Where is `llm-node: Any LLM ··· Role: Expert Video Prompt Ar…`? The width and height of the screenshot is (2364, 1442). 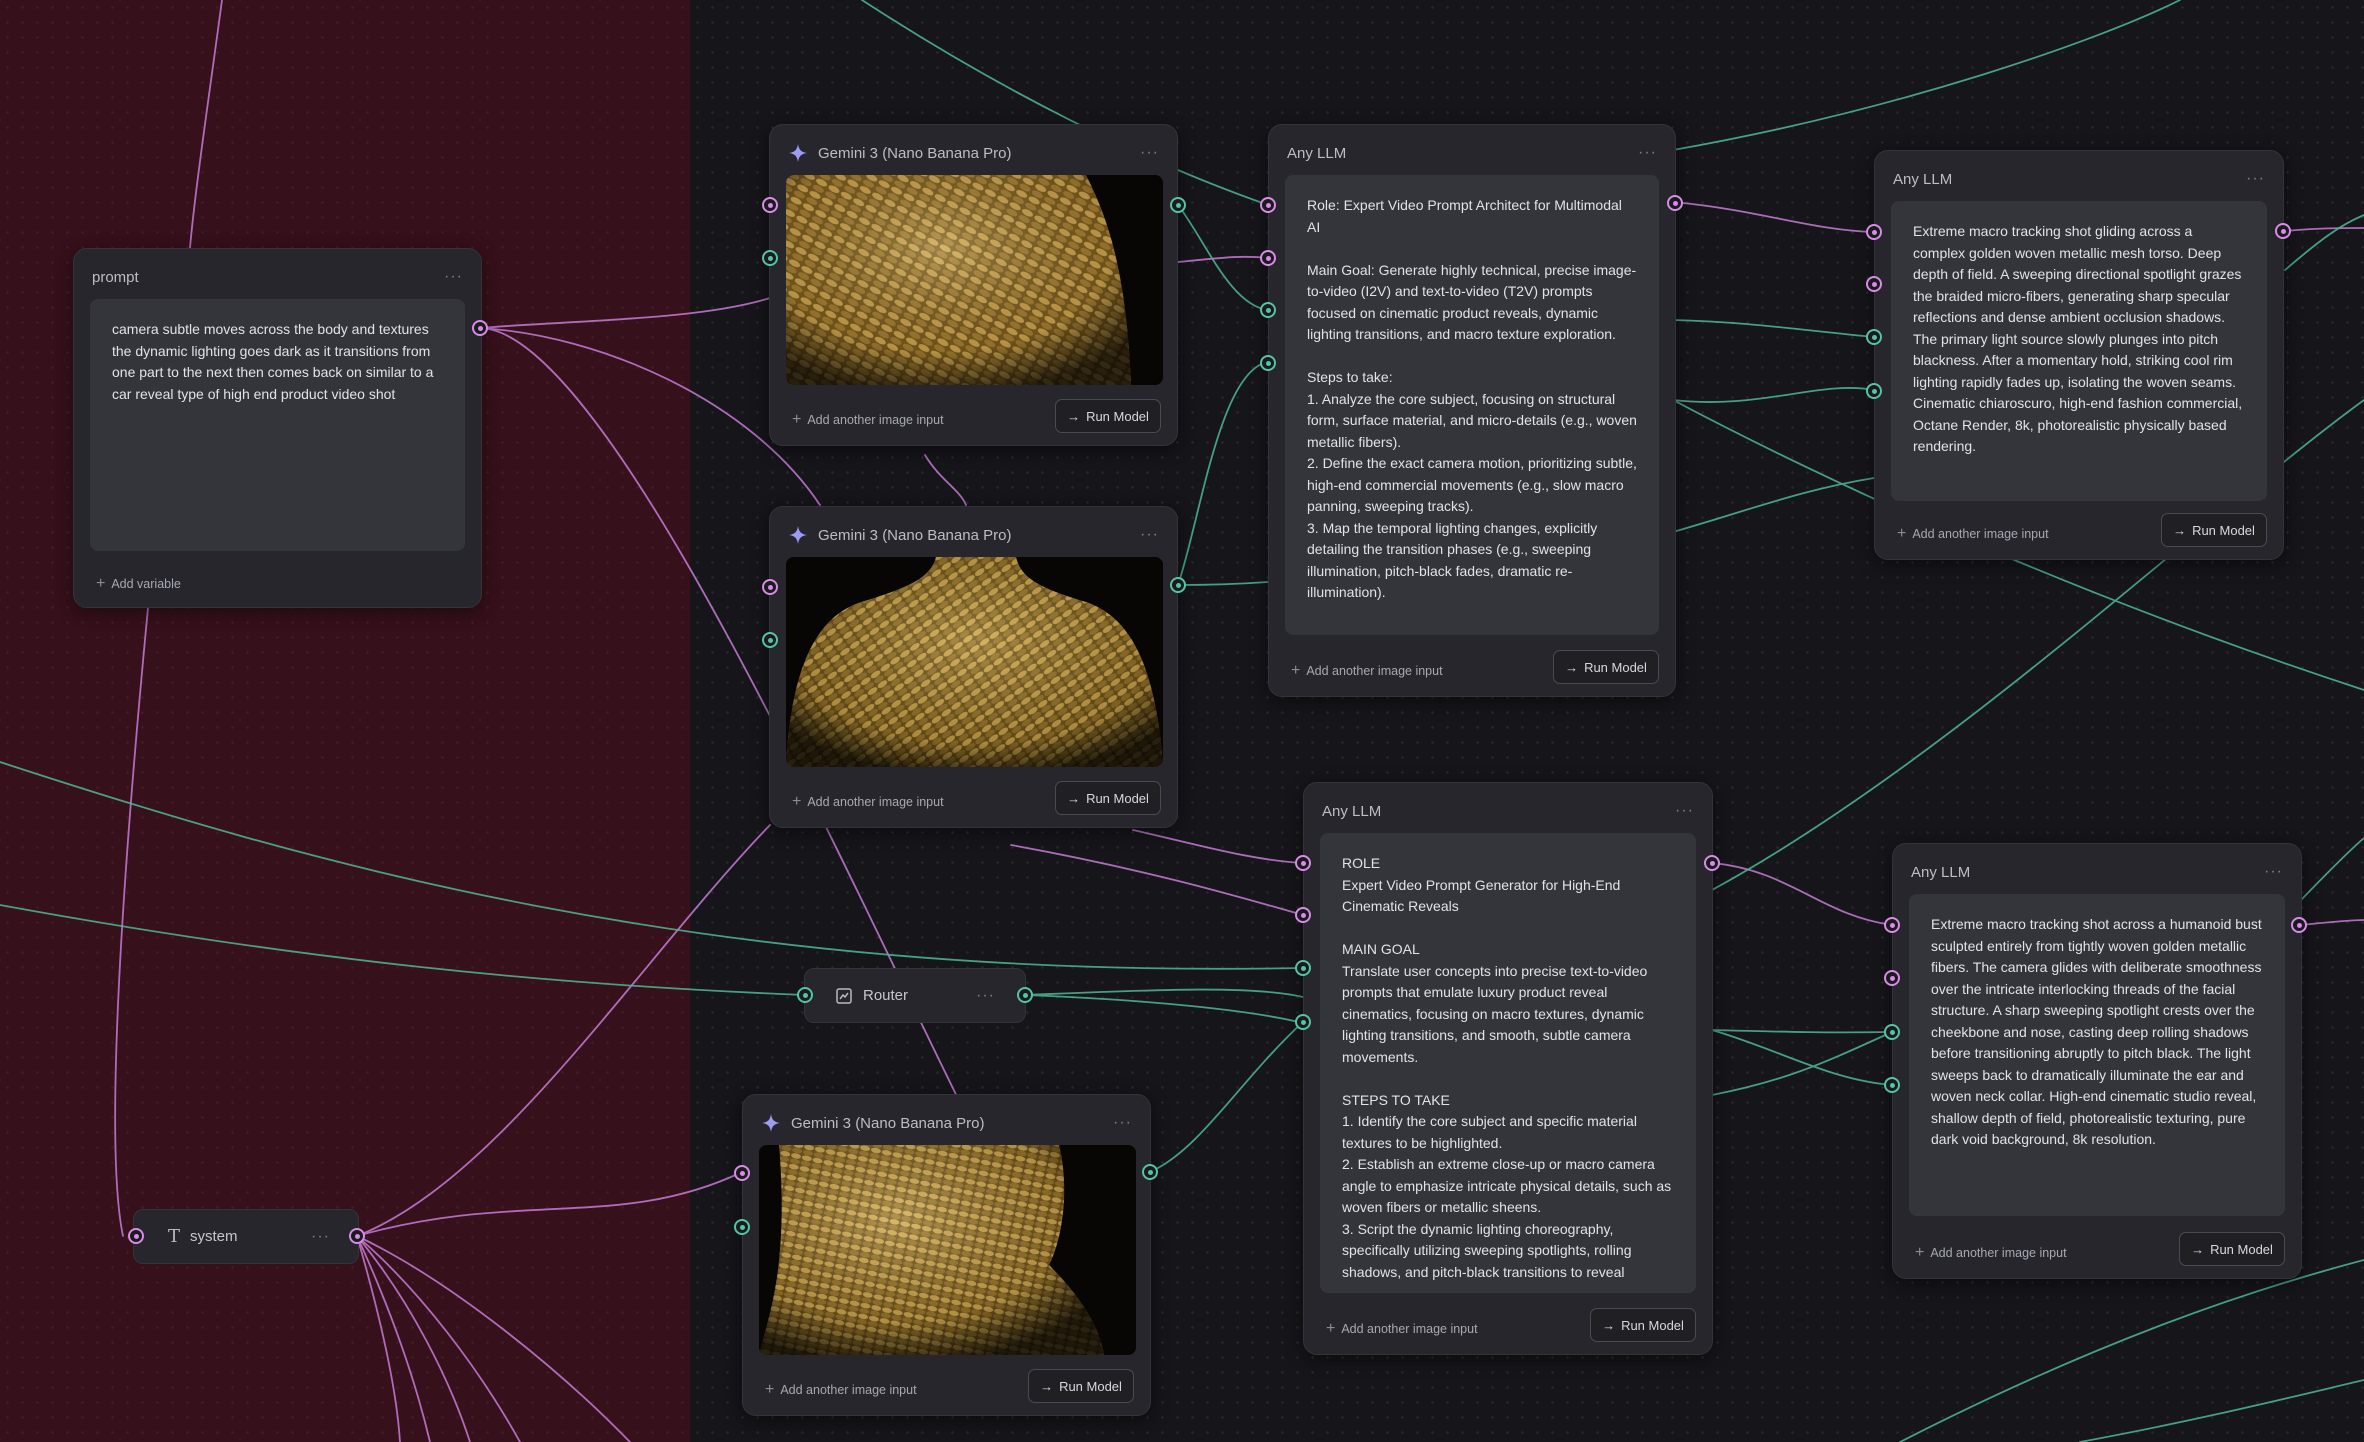 llm-node: Any LLM ··· Role: Expert Video Prompt Ar… is located at coordinates (1472, 410).